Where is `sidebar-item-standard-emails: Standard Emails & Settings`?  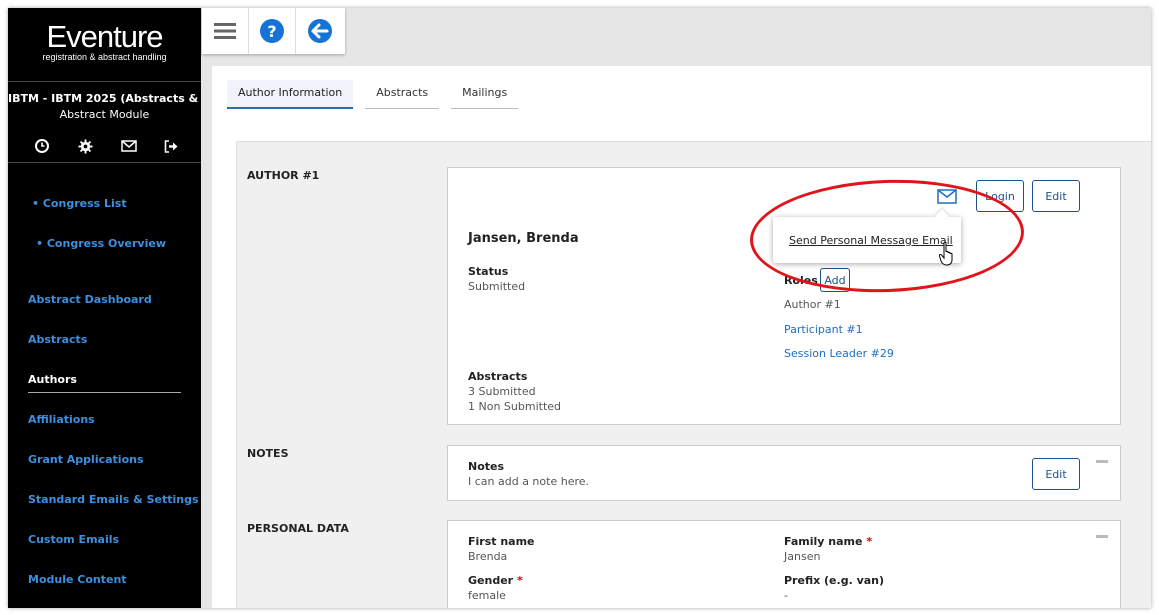 sidebar-item-standard-emails: Standard Emails & Settings is located at coordinates (113, 499).